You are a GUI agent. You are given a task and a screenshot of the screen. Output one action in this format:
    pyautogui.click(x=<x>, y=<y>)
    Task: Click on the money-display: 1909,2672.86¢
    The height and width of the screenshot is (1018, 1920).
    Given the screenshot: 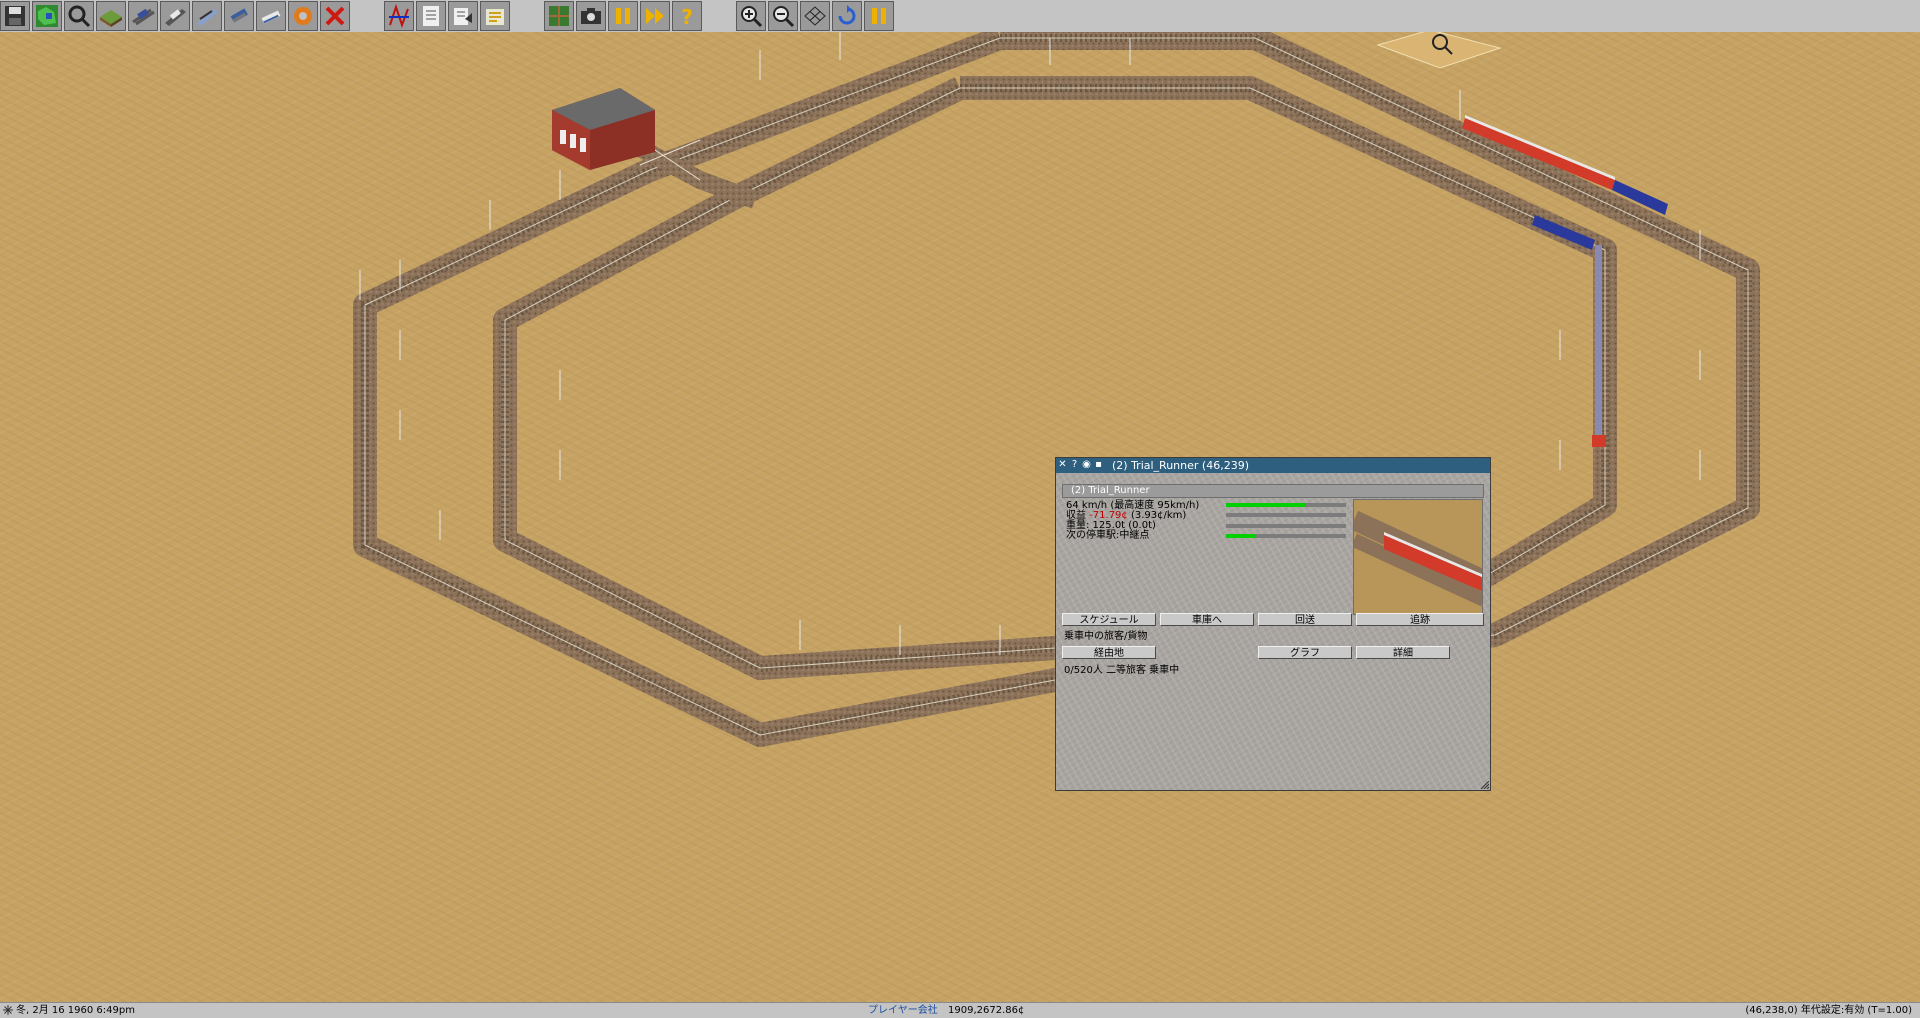 What is the action you would take?
    pyautogui.click(x=986, y=1010)
    